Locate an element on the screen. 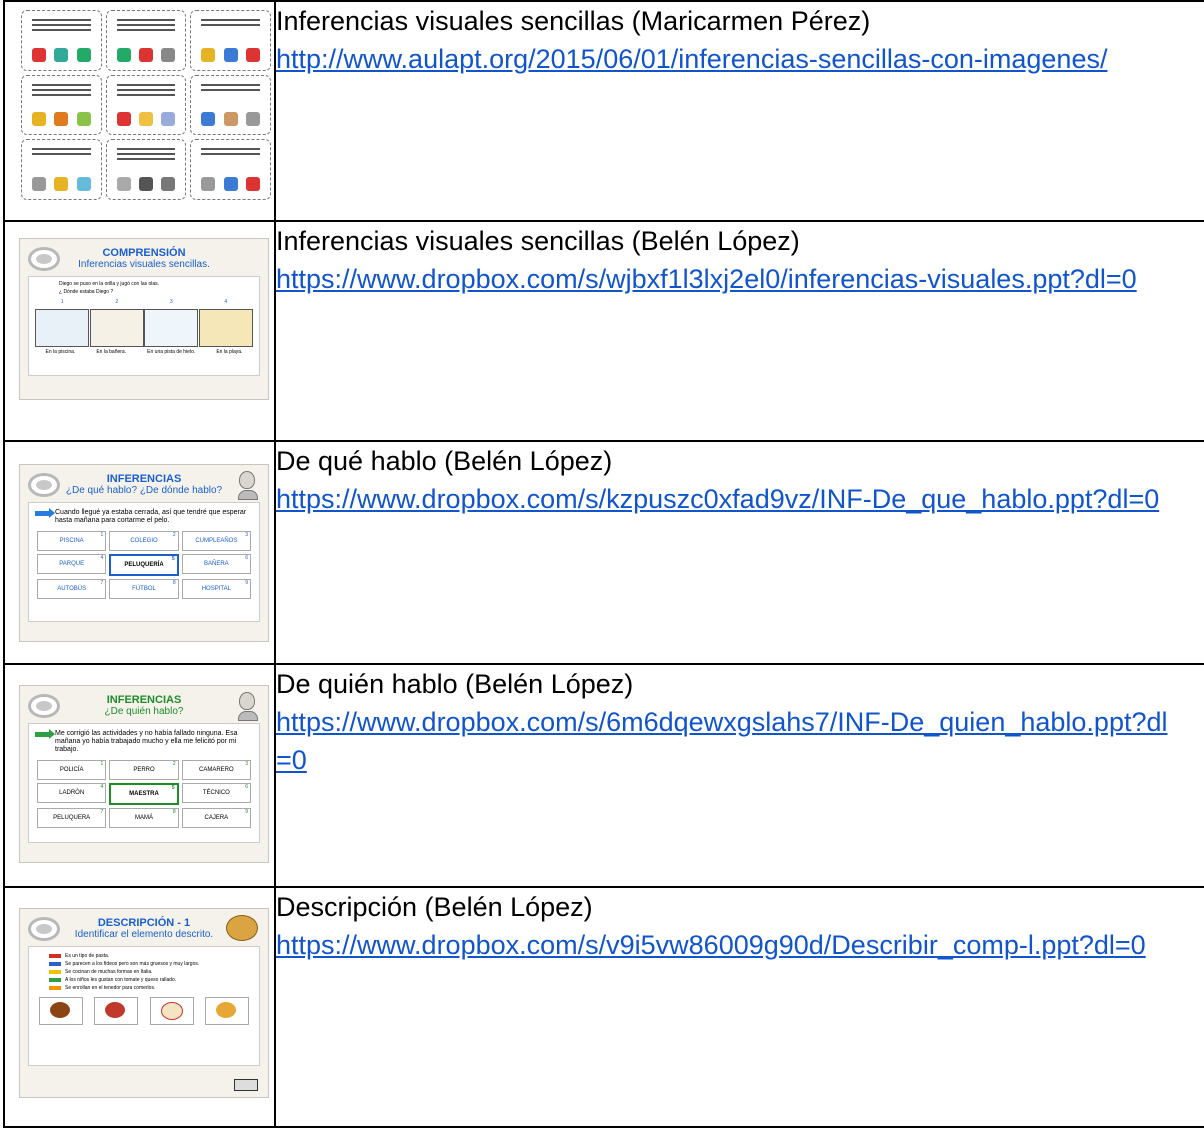 This screenshot has height=1128, width=1204. clue-text: Es un tipo de pasta. is located at coordinates (87, 956).